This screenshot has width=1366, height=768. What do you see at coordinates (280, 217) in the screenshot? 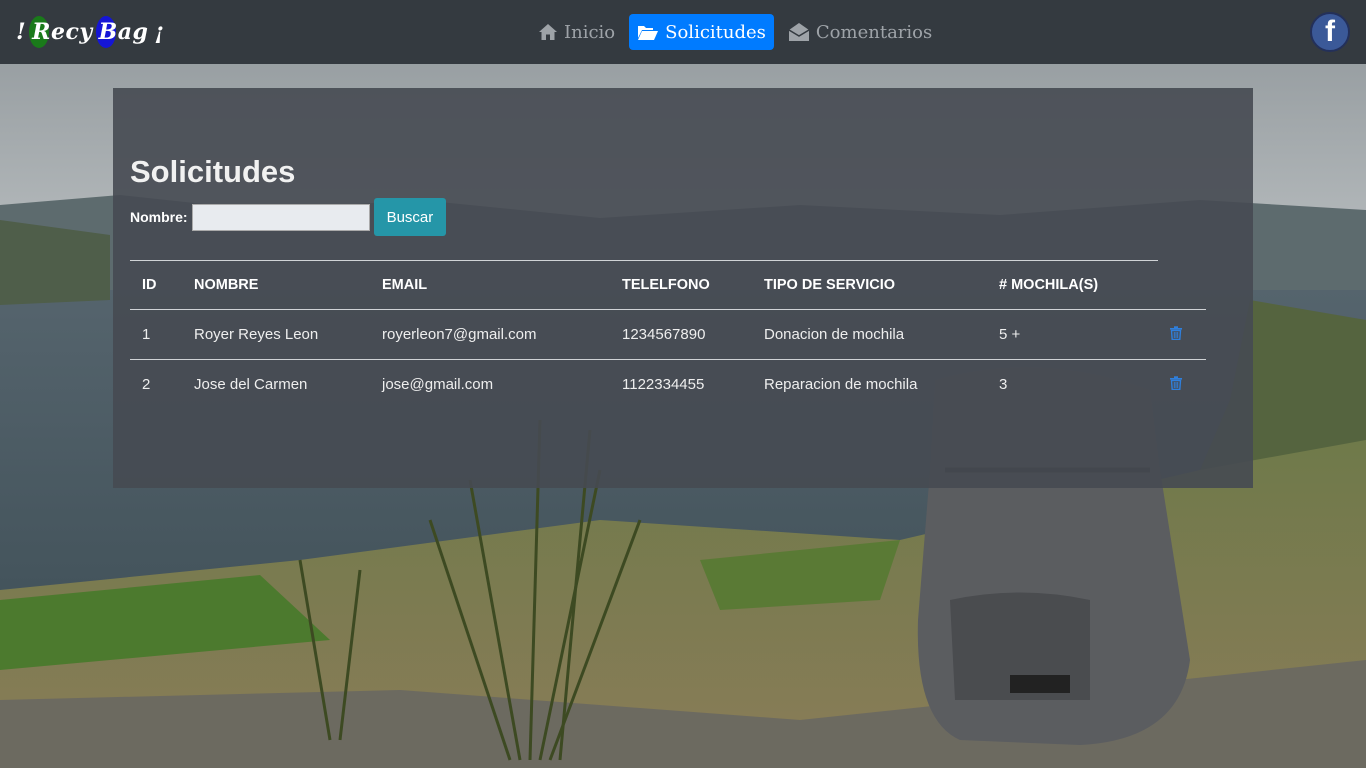
I see `search-input` at bounding box center [280, 217].